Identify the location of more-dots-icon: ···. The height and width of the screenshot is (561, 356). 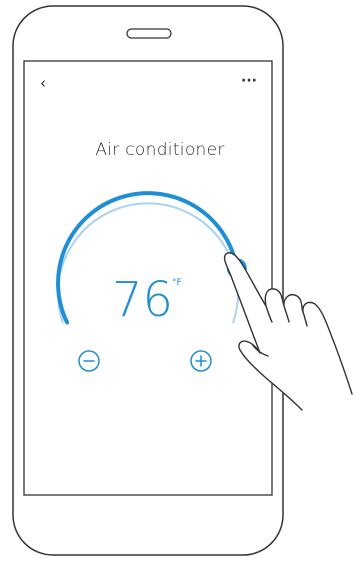
(249, 81).